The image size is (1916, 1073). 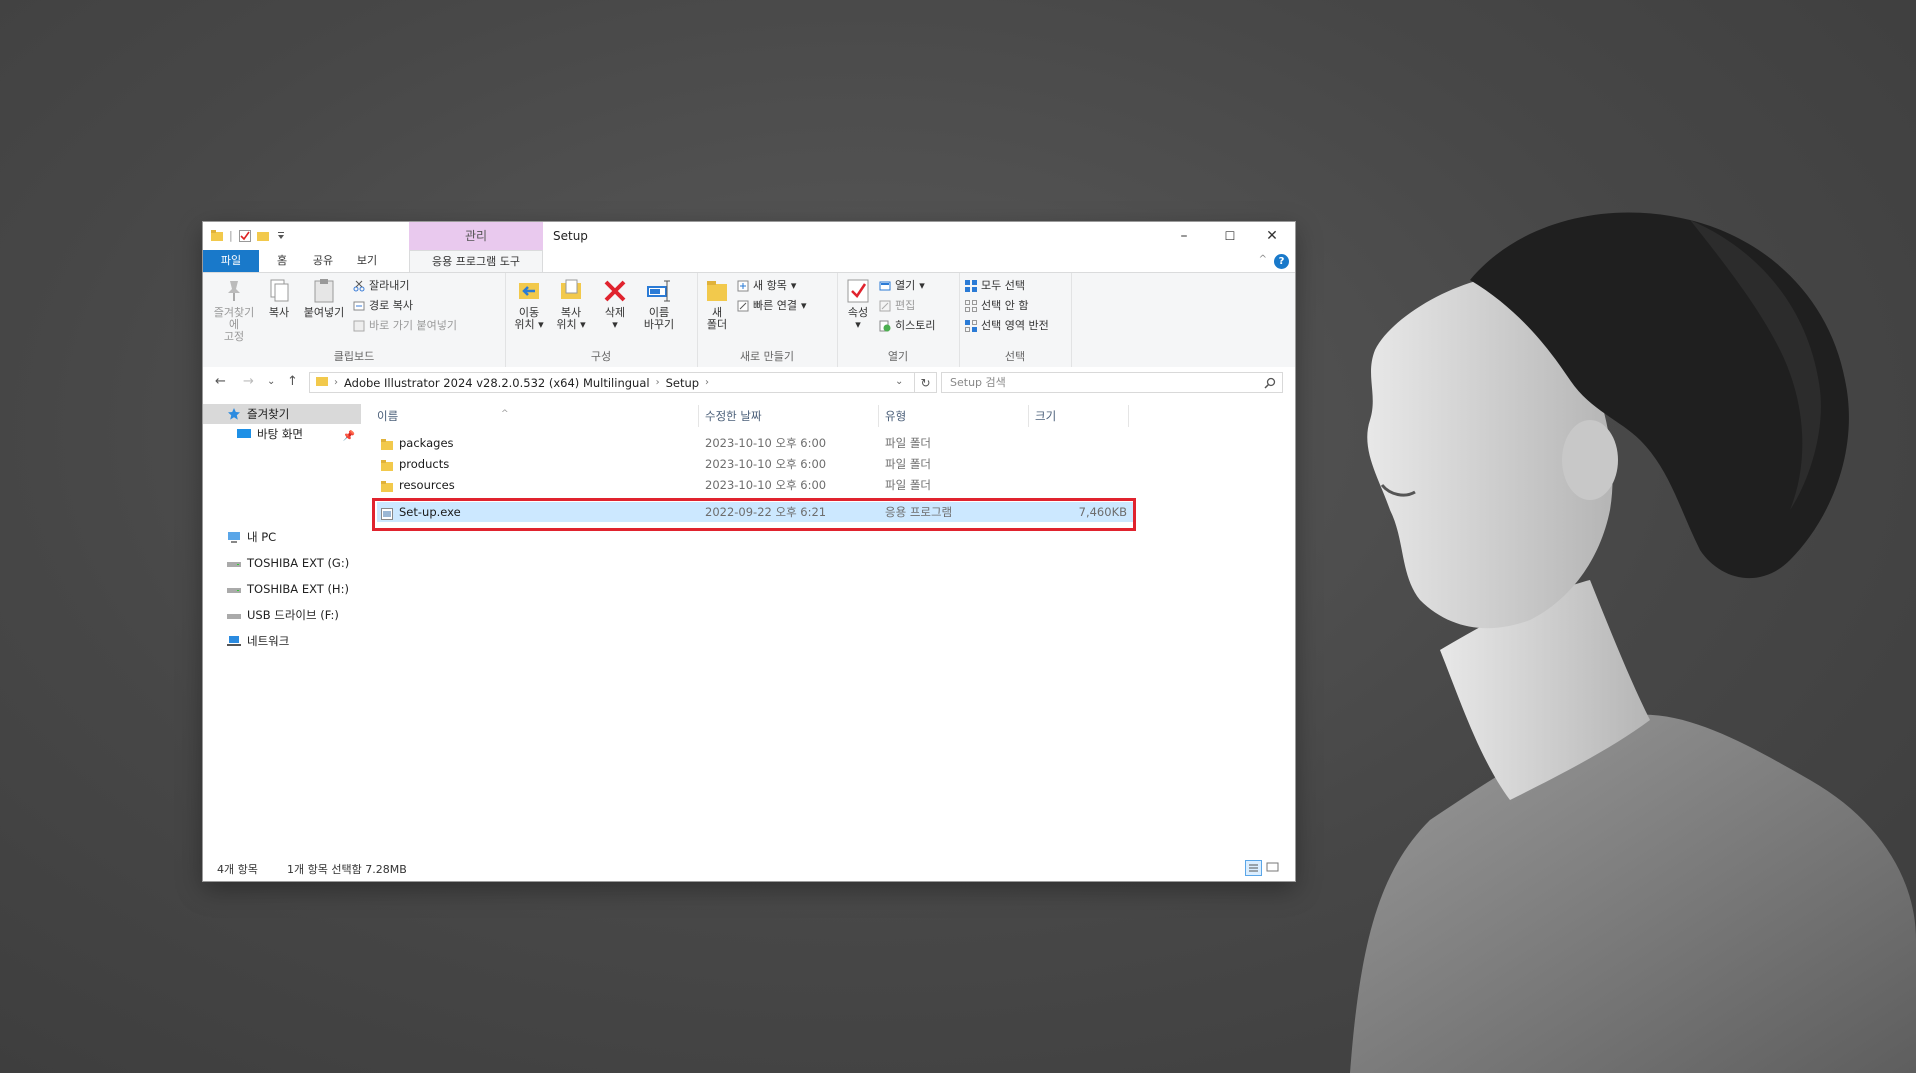 What do you see at coordinates (1079, 416) in the screenshot?
I see `column-header-size: 크기` at bounding box center [1079, 416].